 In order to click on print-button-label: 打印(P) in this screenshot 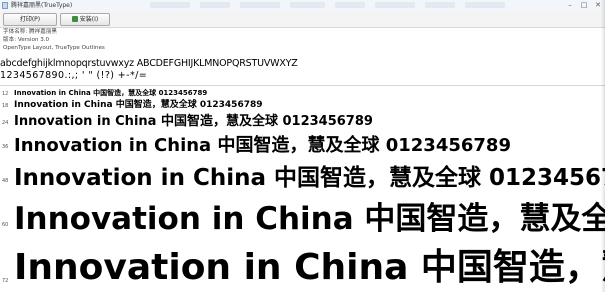, I will do `click(30, 19)`.